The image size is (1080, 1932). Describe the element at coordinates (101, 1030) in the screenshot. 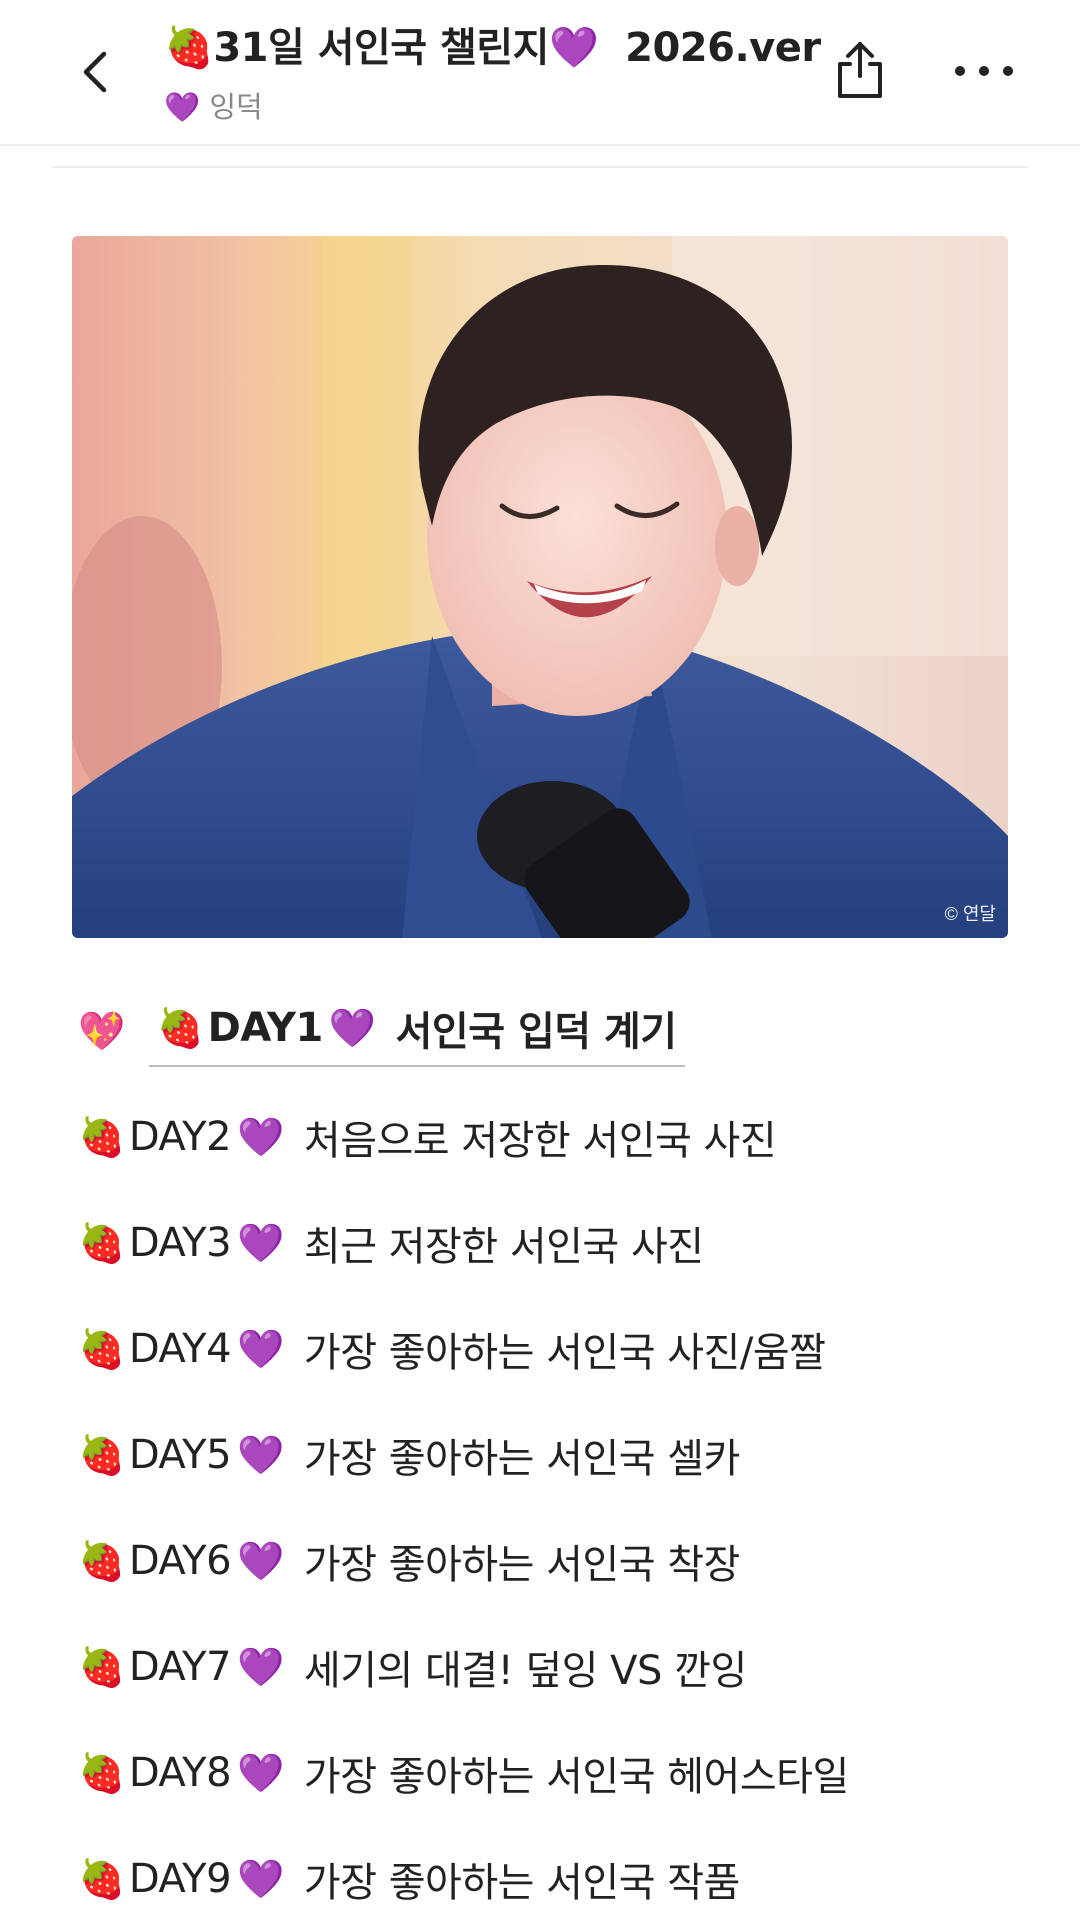

I see `sparkling-heart-icon: 💖` at that location.